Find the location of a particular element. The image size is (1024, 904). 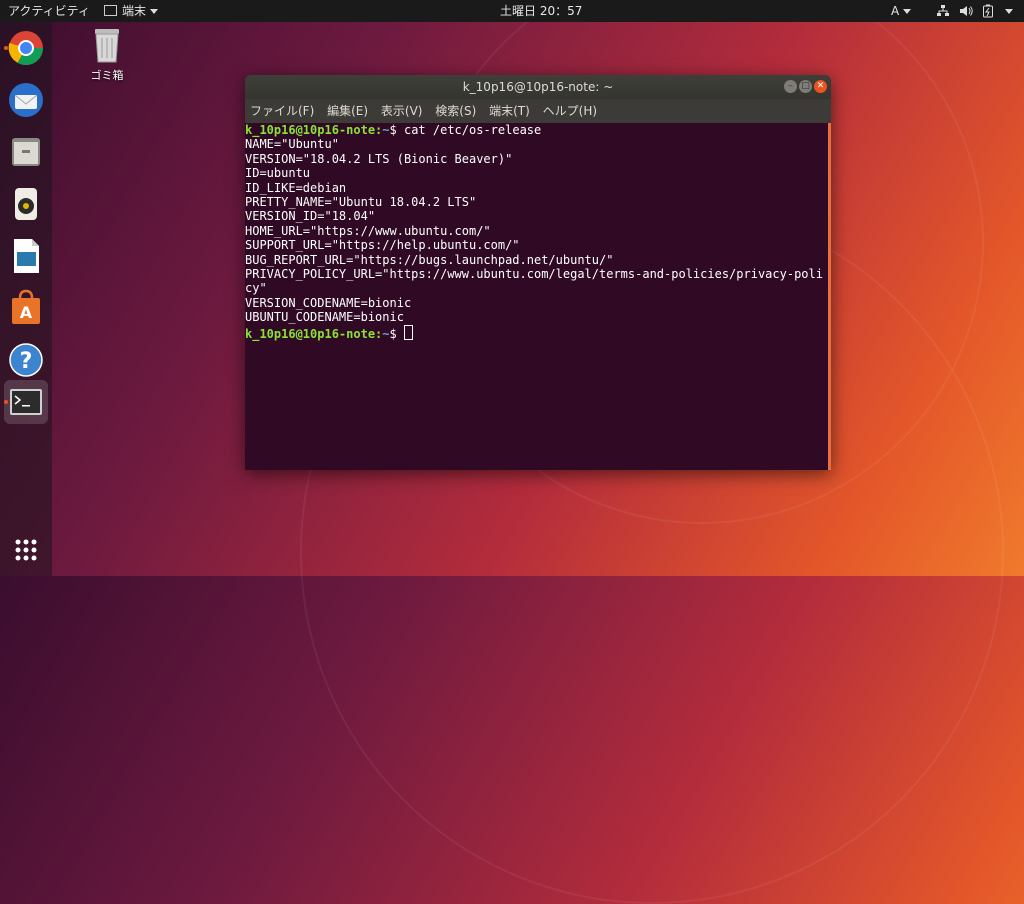

command-text: cat /etc/os-release is located at coordinates (472, 130).